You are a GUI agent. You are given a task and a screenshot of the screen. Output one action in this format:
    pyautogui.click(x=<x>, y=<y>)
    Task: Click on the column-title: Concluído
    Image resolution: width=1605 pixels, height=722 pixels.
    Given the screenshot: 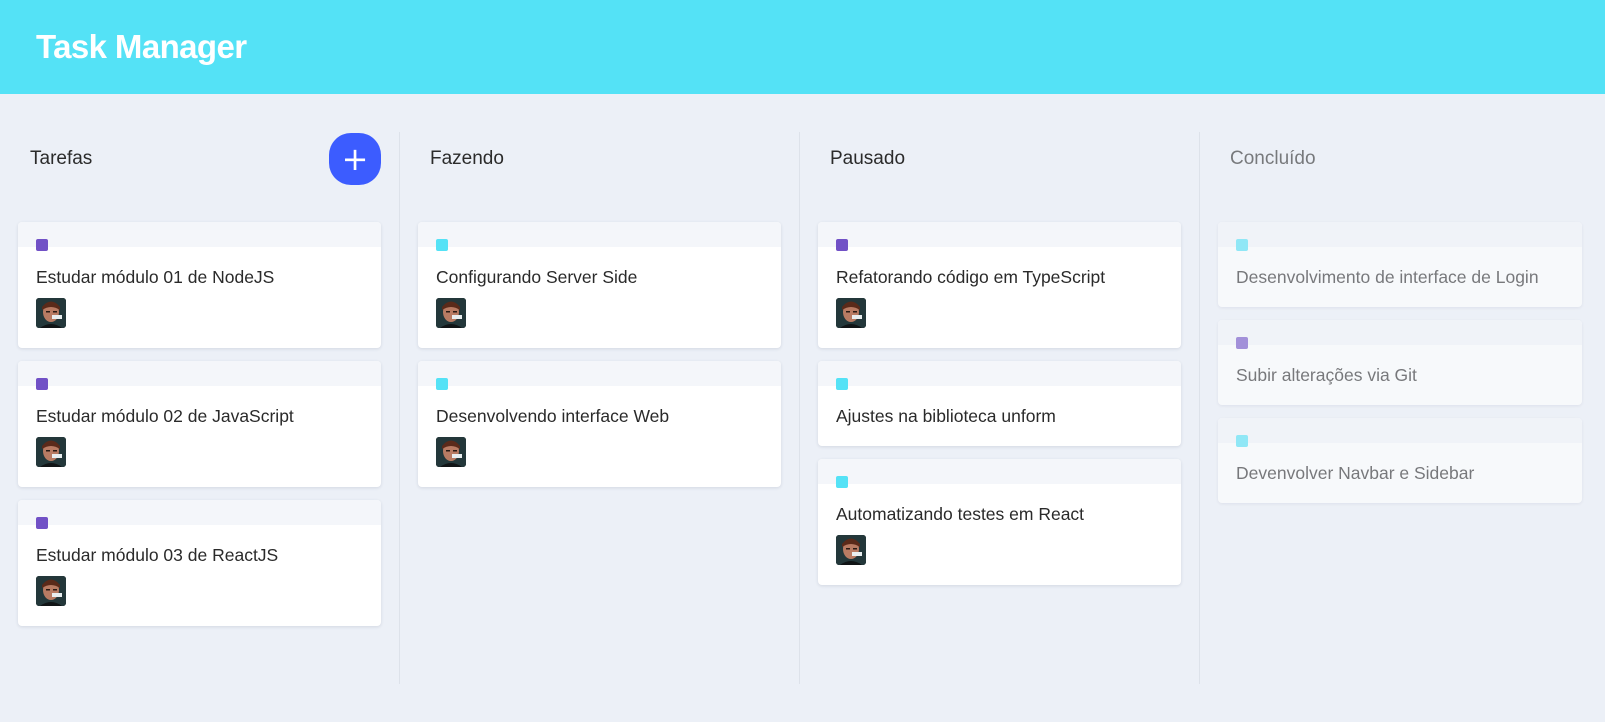 What is the action you would take?
    pyautogui.click(x=1273, y=158)
    